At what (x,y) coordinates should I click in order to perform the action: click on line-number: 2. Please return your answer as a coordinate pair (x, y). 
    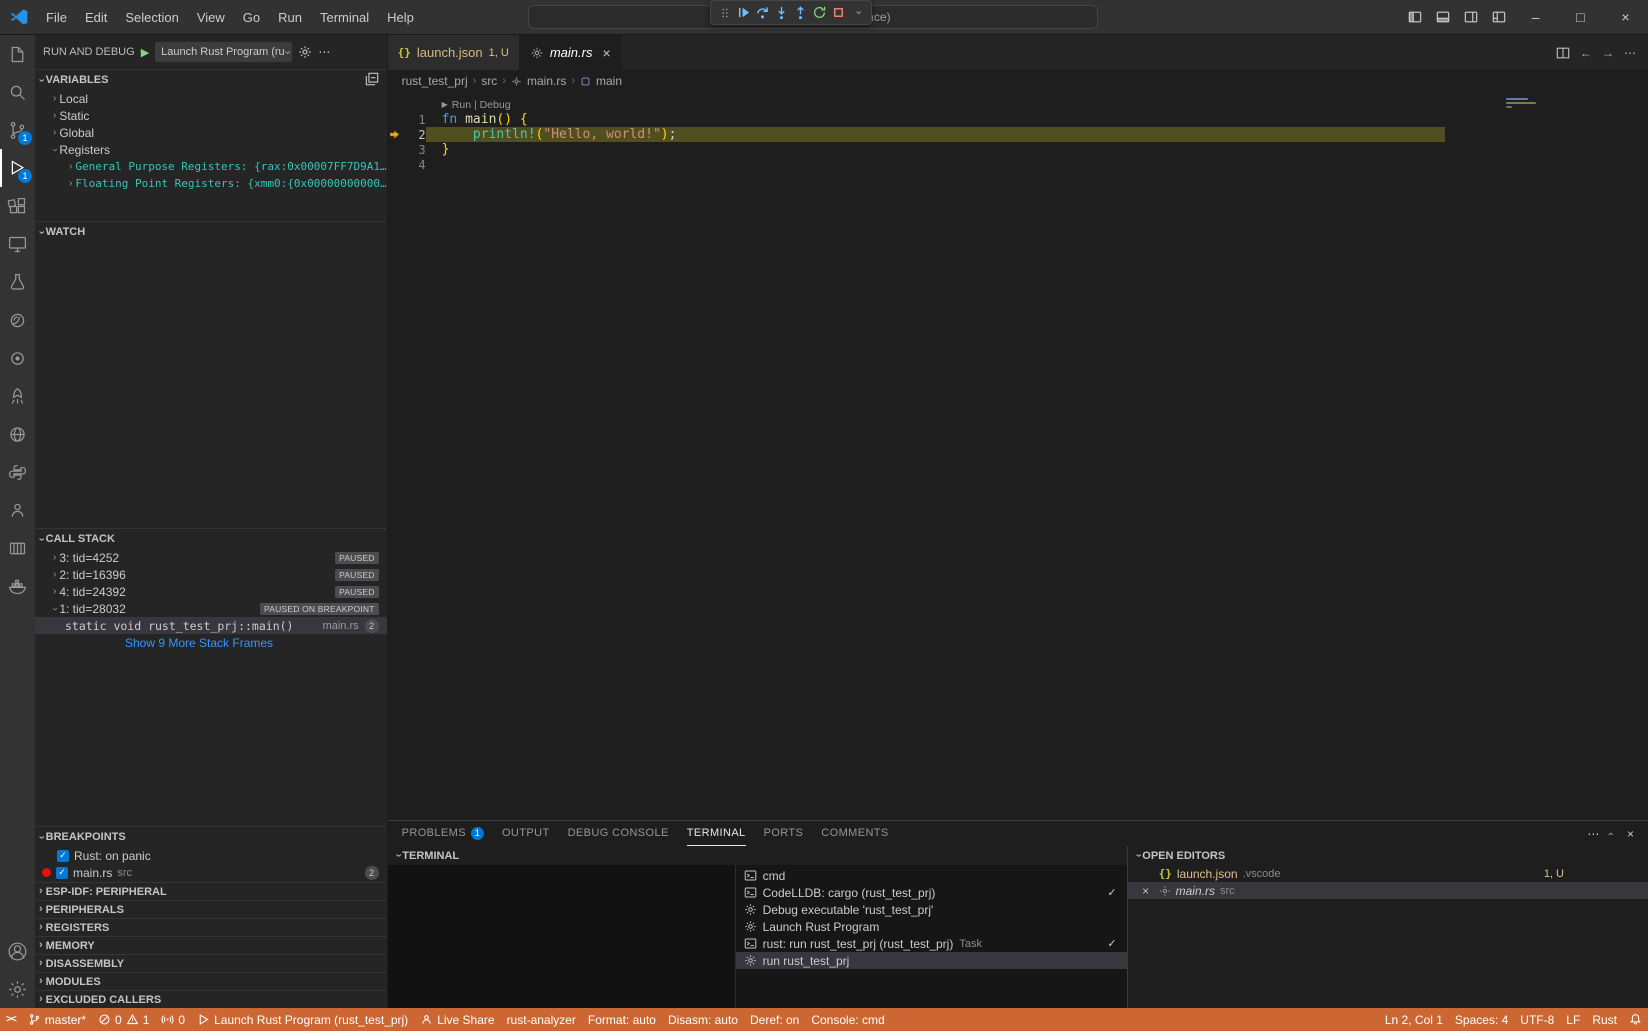
    Looking at the image, I should click on (413, 135).